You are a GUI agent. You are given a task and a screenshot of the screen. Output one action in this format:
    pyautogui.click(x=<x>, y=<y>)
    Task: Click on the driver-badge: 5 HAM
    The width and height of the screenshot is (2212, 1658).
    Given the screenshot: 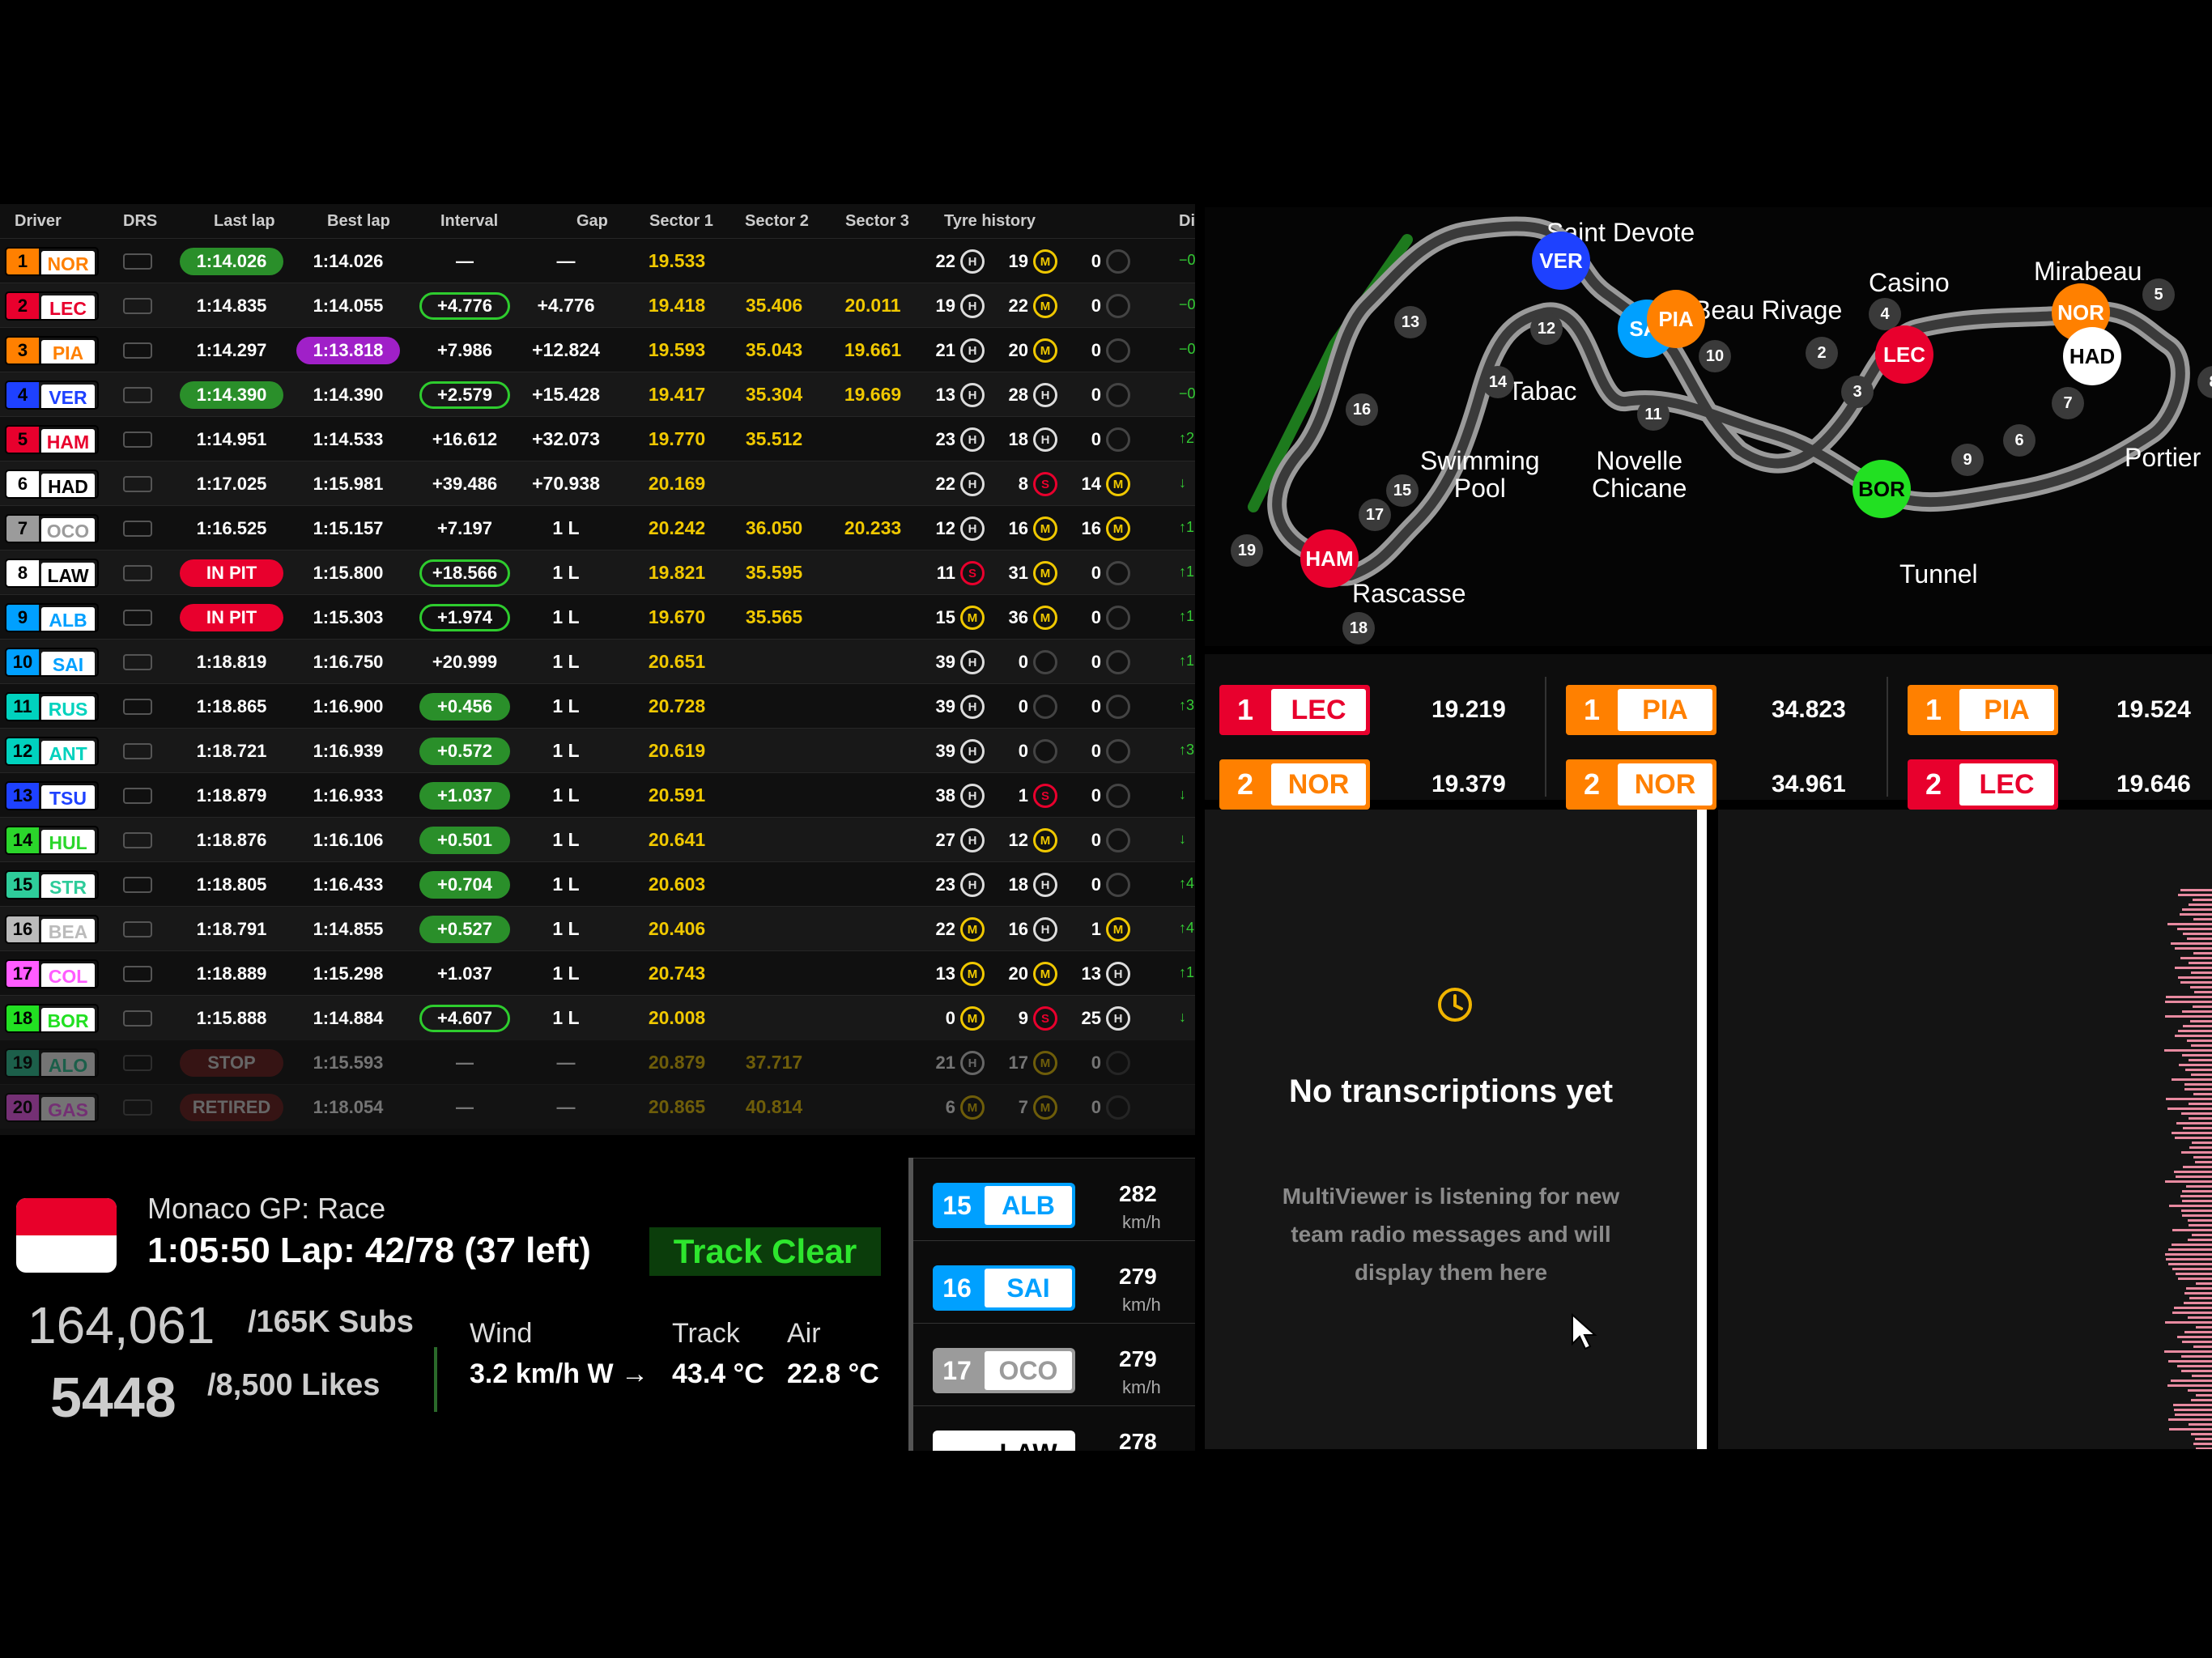 What is the action you would take?
    pyautogui.click(x=52, y=439)
    